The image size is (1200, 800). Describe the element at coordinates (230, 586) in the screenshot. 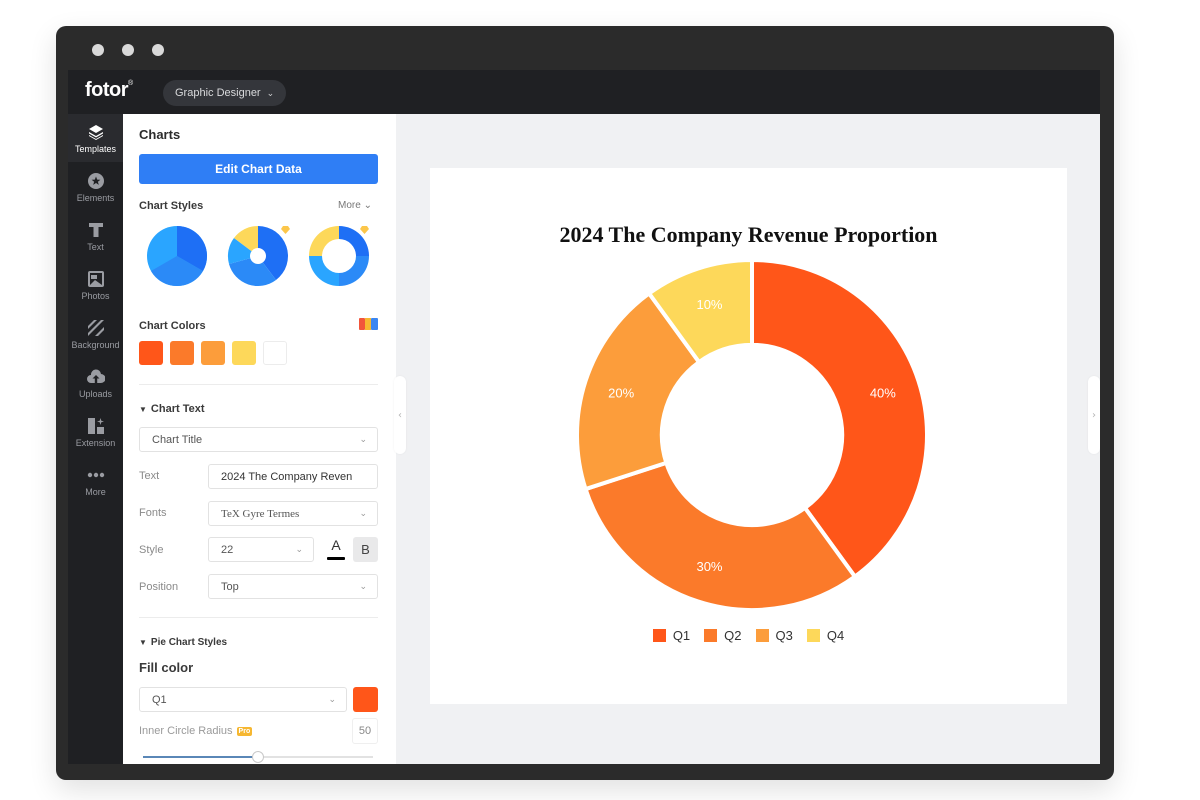

I see `select-value: Top` at that location.